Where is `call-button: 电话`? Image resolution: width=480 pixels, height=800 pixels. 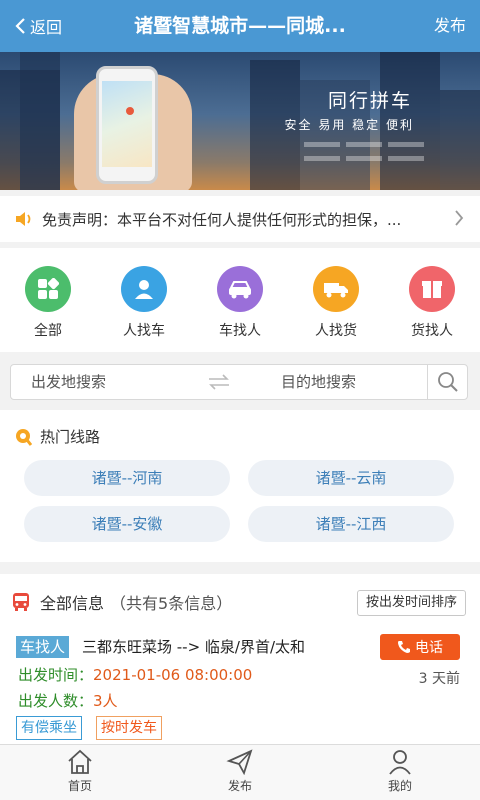
call-button: 电话 is located at coordinates (420, 647).